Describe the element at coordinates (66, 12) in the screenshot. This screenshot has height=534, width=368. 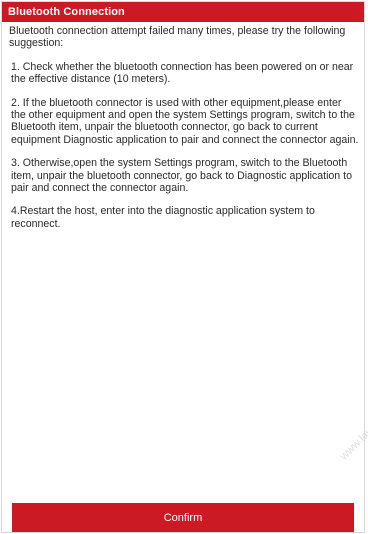
I see `dialog-title: Bluetooth Connection` at that location.